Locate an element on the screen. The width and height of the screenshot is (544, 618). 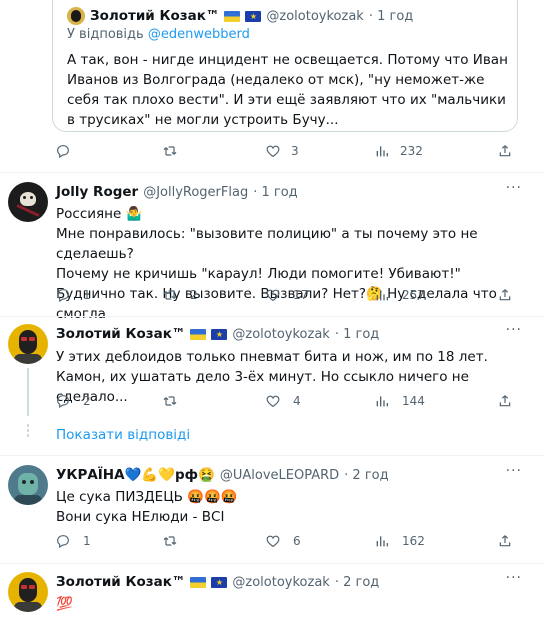
like-button: 4 is located at coordinates (283, 401).